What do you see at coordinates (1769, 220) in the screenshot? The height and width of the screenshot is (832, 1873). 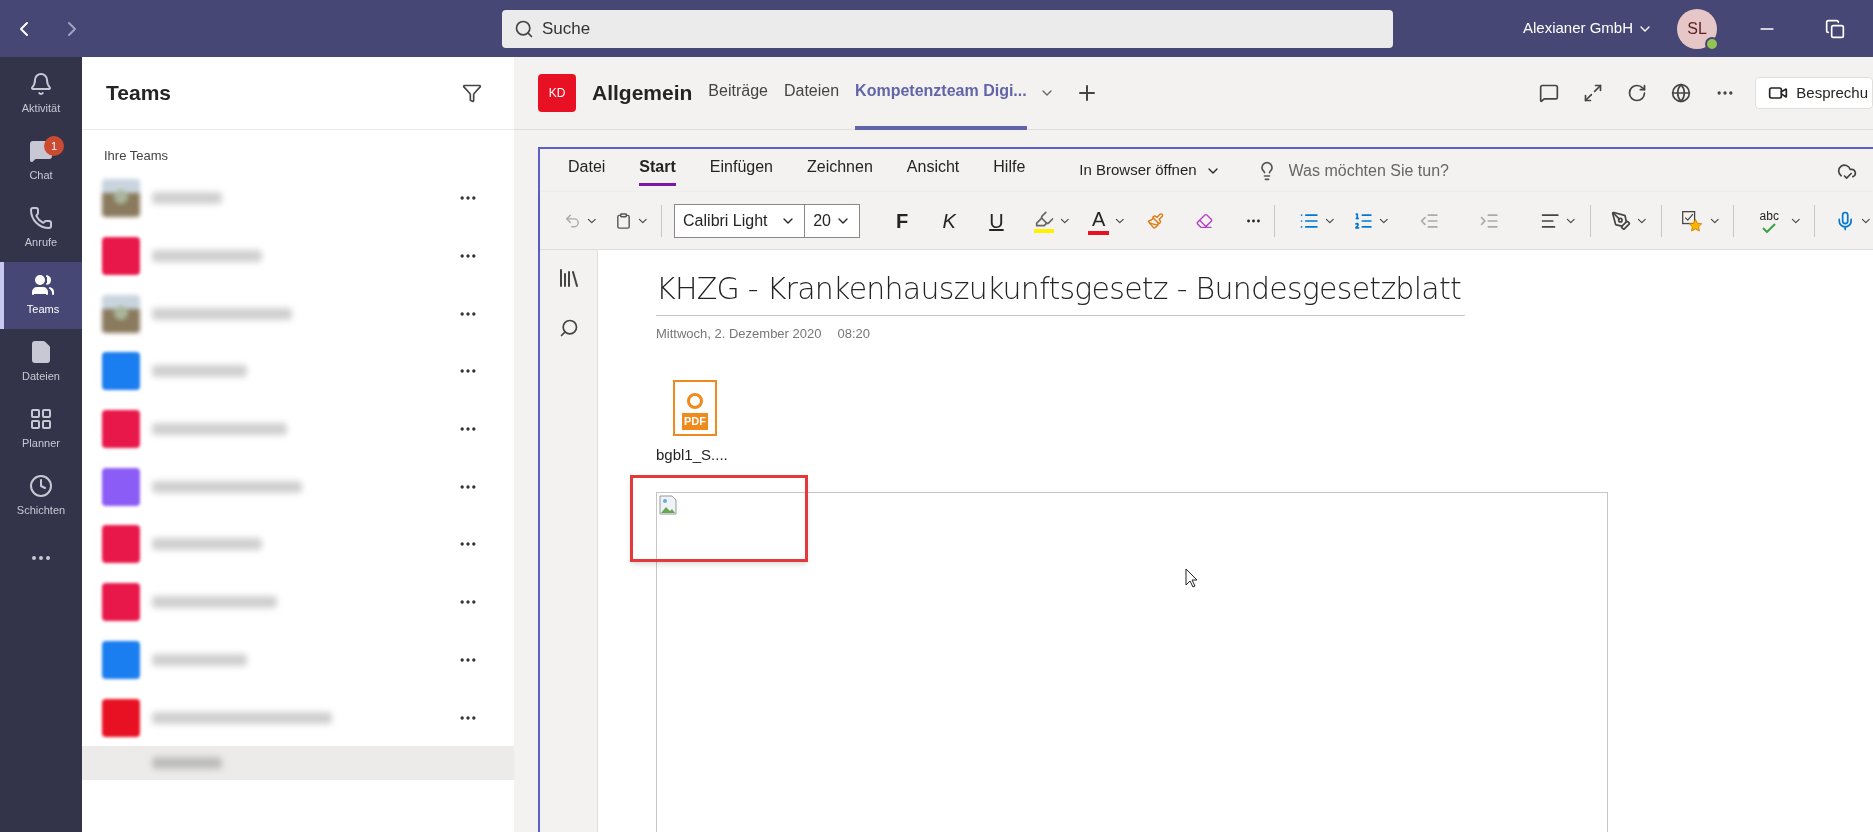 I see `spelling-button: abc` at bounding box center [1769, 220].